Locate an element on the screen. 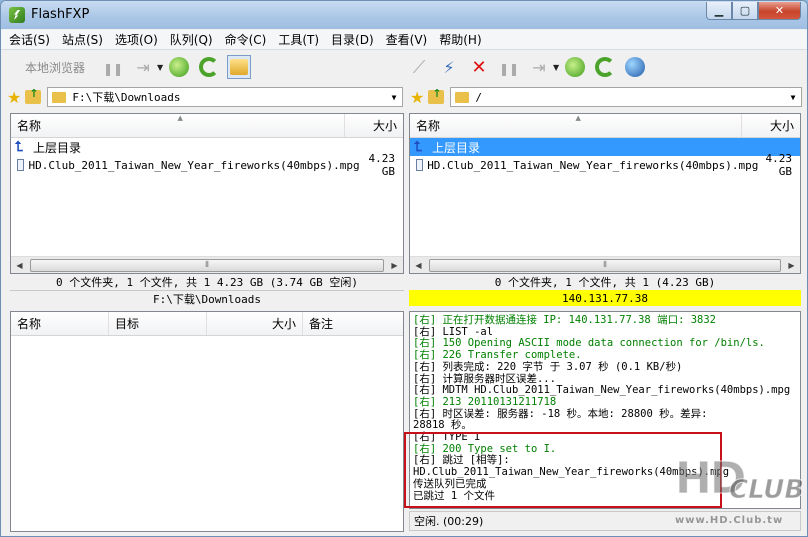  sort-up-icon: ▲ is located at coordinates (180, 118).